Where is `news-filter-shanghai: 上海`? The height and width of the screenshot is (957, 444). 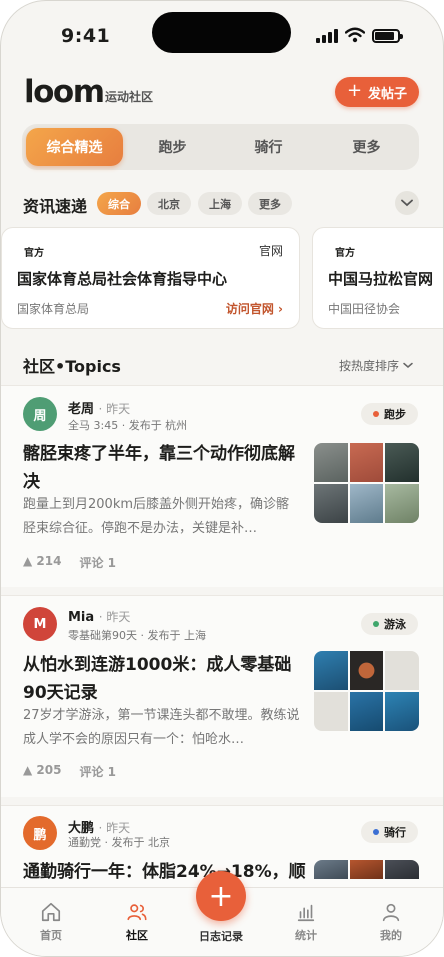 news-filter-shanghai: 上海 is located at coordinates (220, 203).